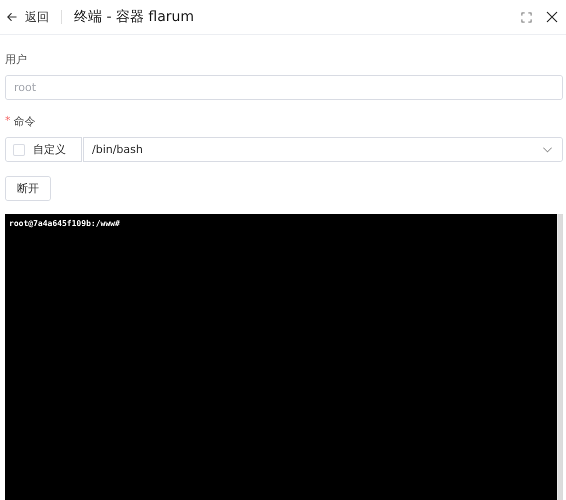  What do you see at coordinates (27, 17) in the screenshot?
I see `back-button: 返回` at bounding box center [27, 17].